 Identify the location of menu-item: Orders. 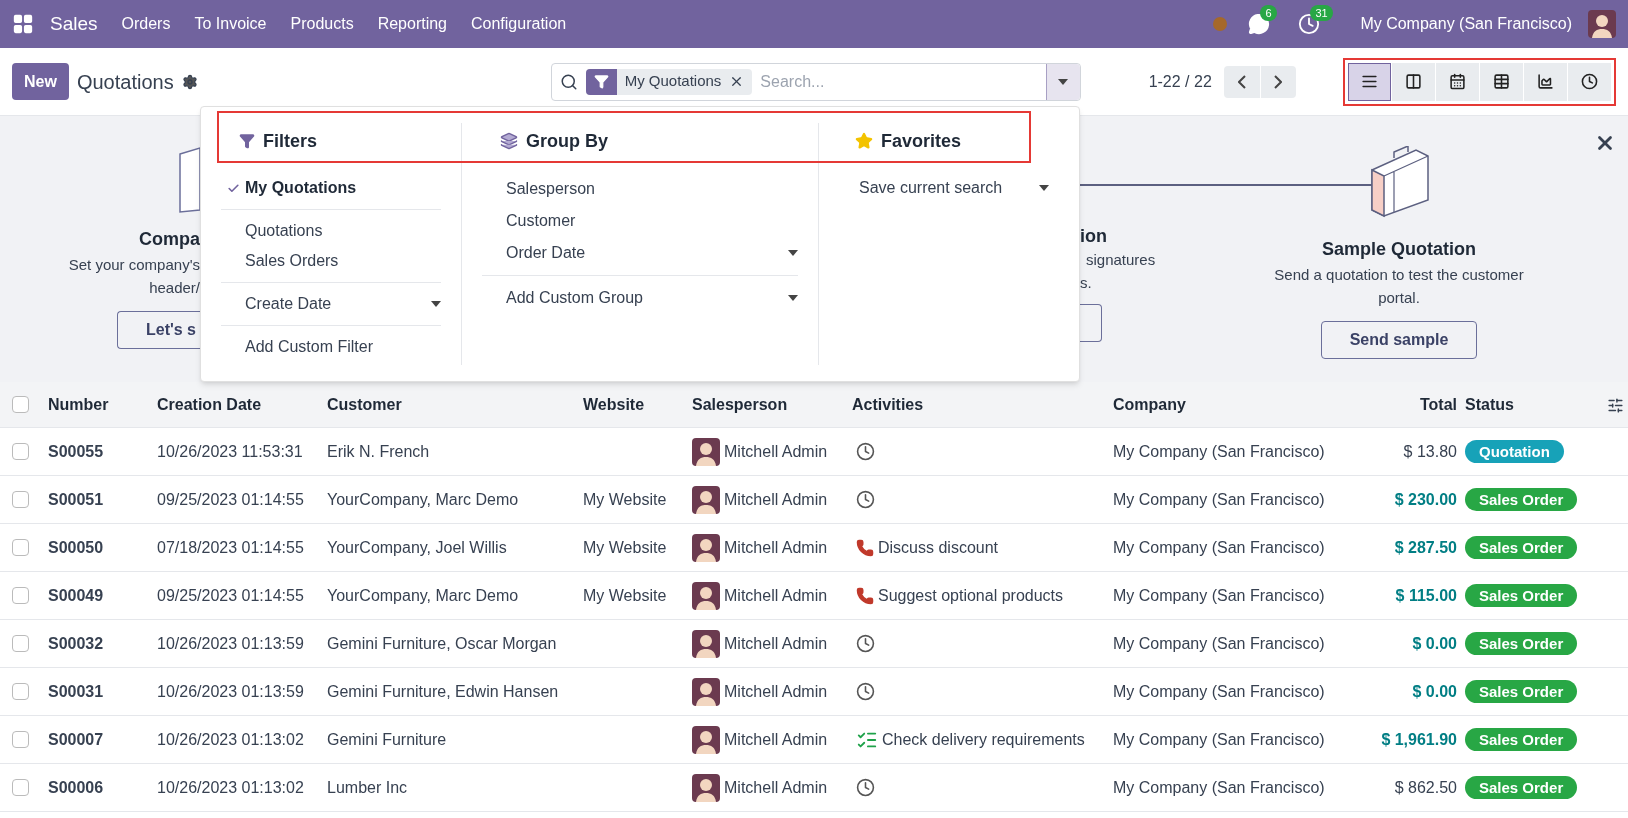
(146, 24).